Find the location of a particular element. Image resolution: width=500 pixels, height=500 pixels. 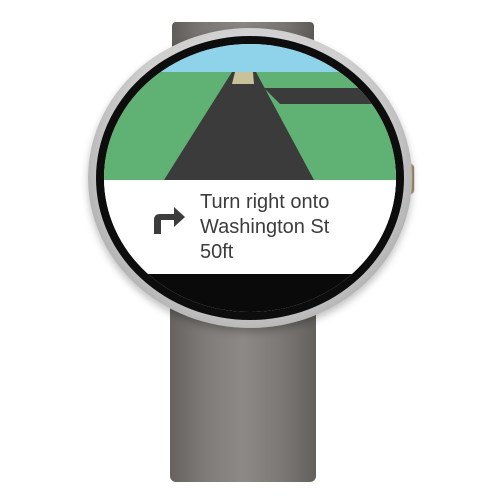

map-road-turn is located at coordinates (330, 96).